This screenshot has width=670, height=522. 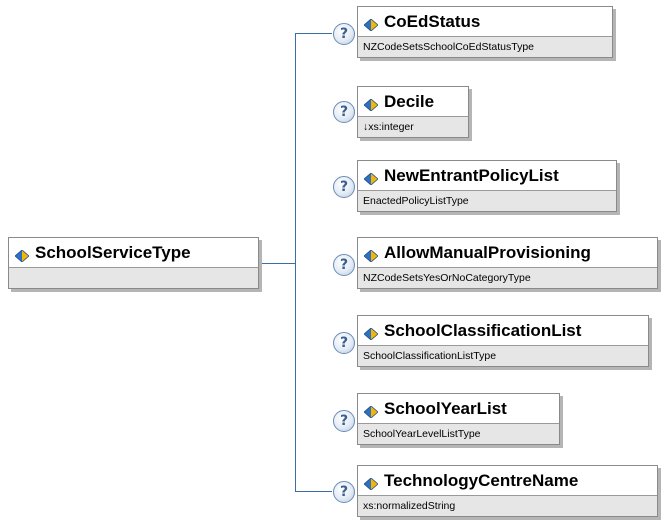 I want to click on root-connector, so click(x=277, y=263).